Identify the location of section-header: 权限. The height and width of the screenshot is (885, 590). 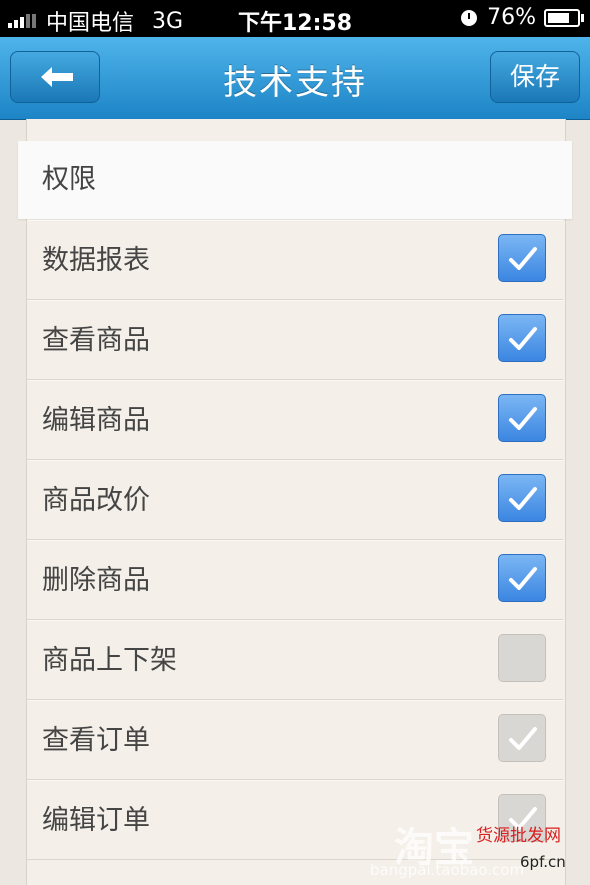
(295, 180).